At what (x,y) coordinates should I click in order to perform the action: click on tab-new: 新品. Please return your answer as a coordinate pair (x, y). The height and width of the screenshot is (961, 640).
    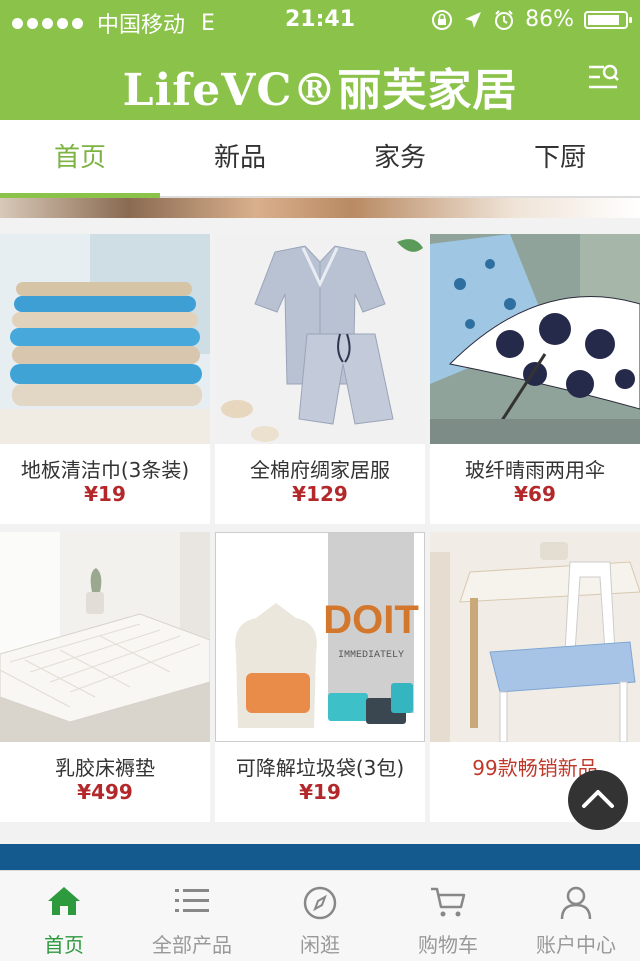
    Looking at the image, I should click on (240, 158).